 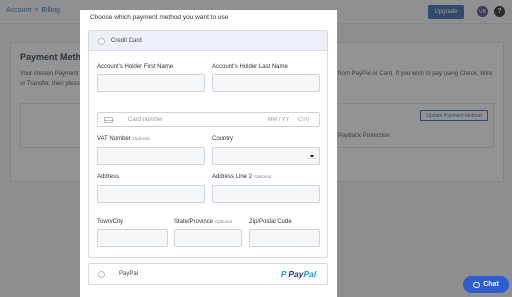 What do you see at coordinates (101, 41) in the screenshot?
I see `credit-card-radio` at bounding box center [101, 41].